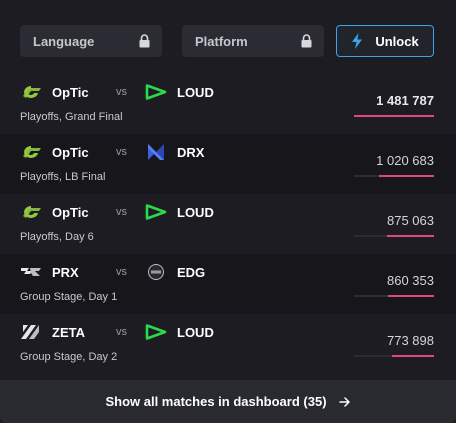  I want to click on unlock-button: Unlock, so click(385, 41).